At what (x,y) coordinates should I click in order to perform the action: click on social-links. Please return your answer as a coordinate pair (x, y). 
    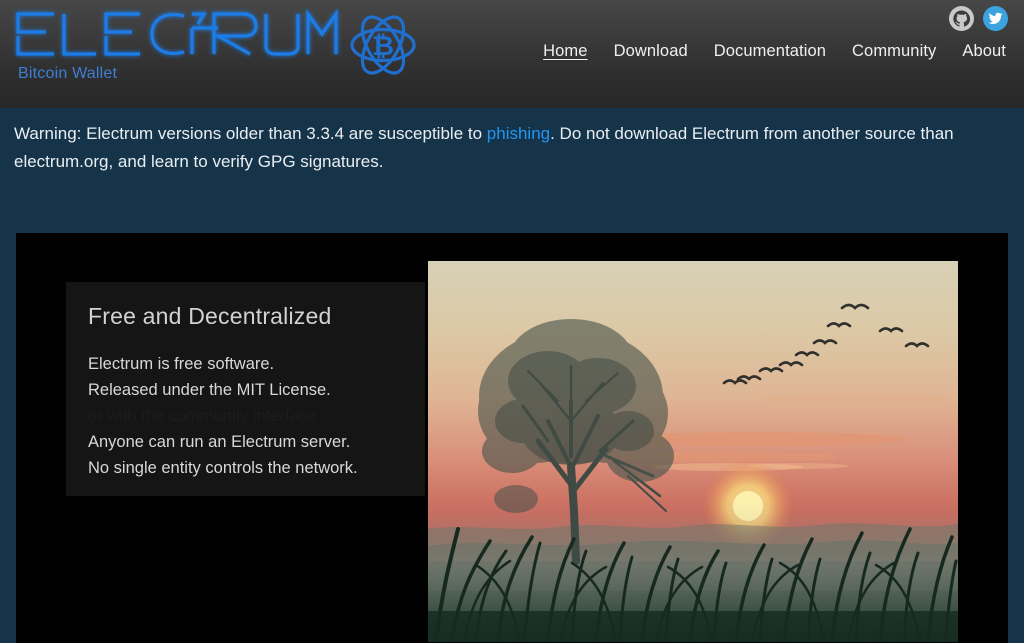
    Looking at the image, I should click on (978, 18).